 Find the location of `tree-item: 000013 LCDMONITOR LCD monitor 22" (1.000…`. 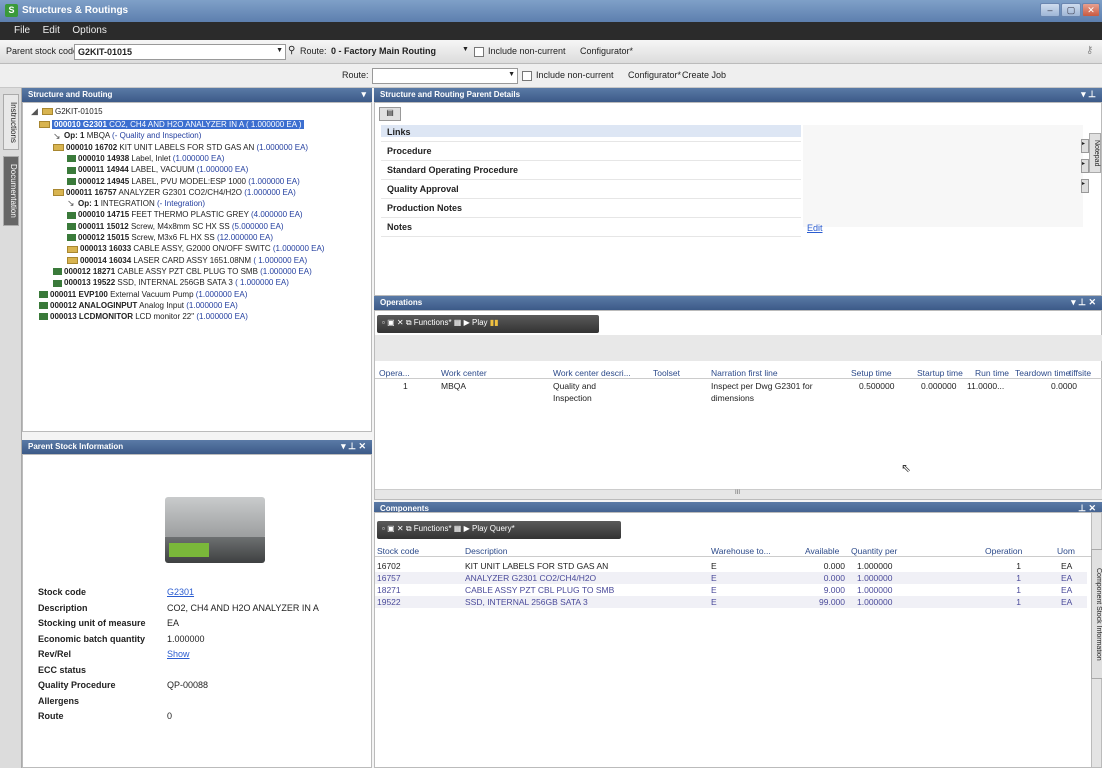

tree-item: 000013 LCDMONITOR LCD monitor 22" (1.000… is located at coordinates (143, 316).